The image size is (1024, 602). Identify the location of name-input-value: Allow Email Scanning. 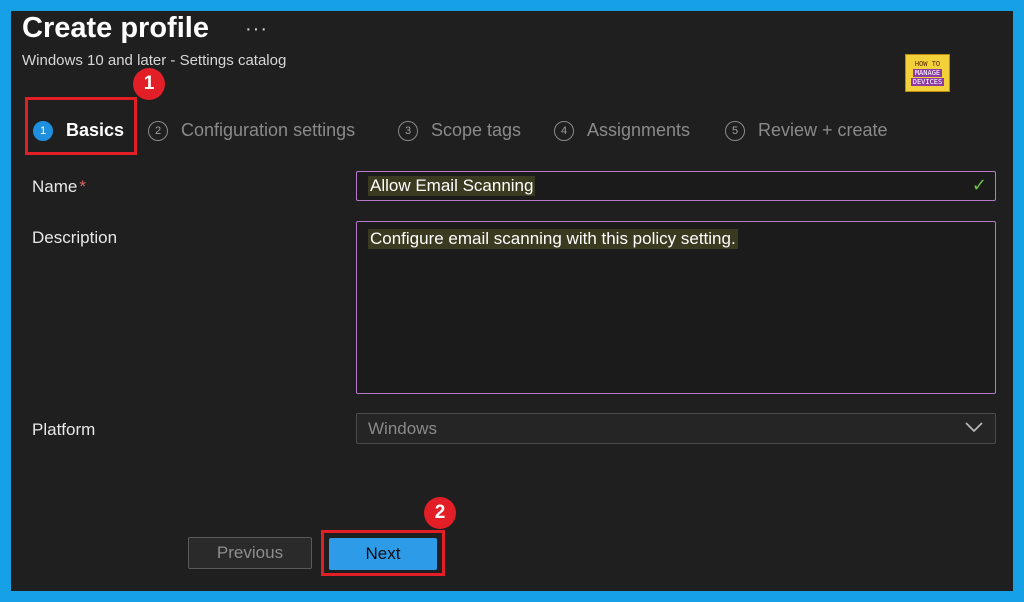
(452, 186).